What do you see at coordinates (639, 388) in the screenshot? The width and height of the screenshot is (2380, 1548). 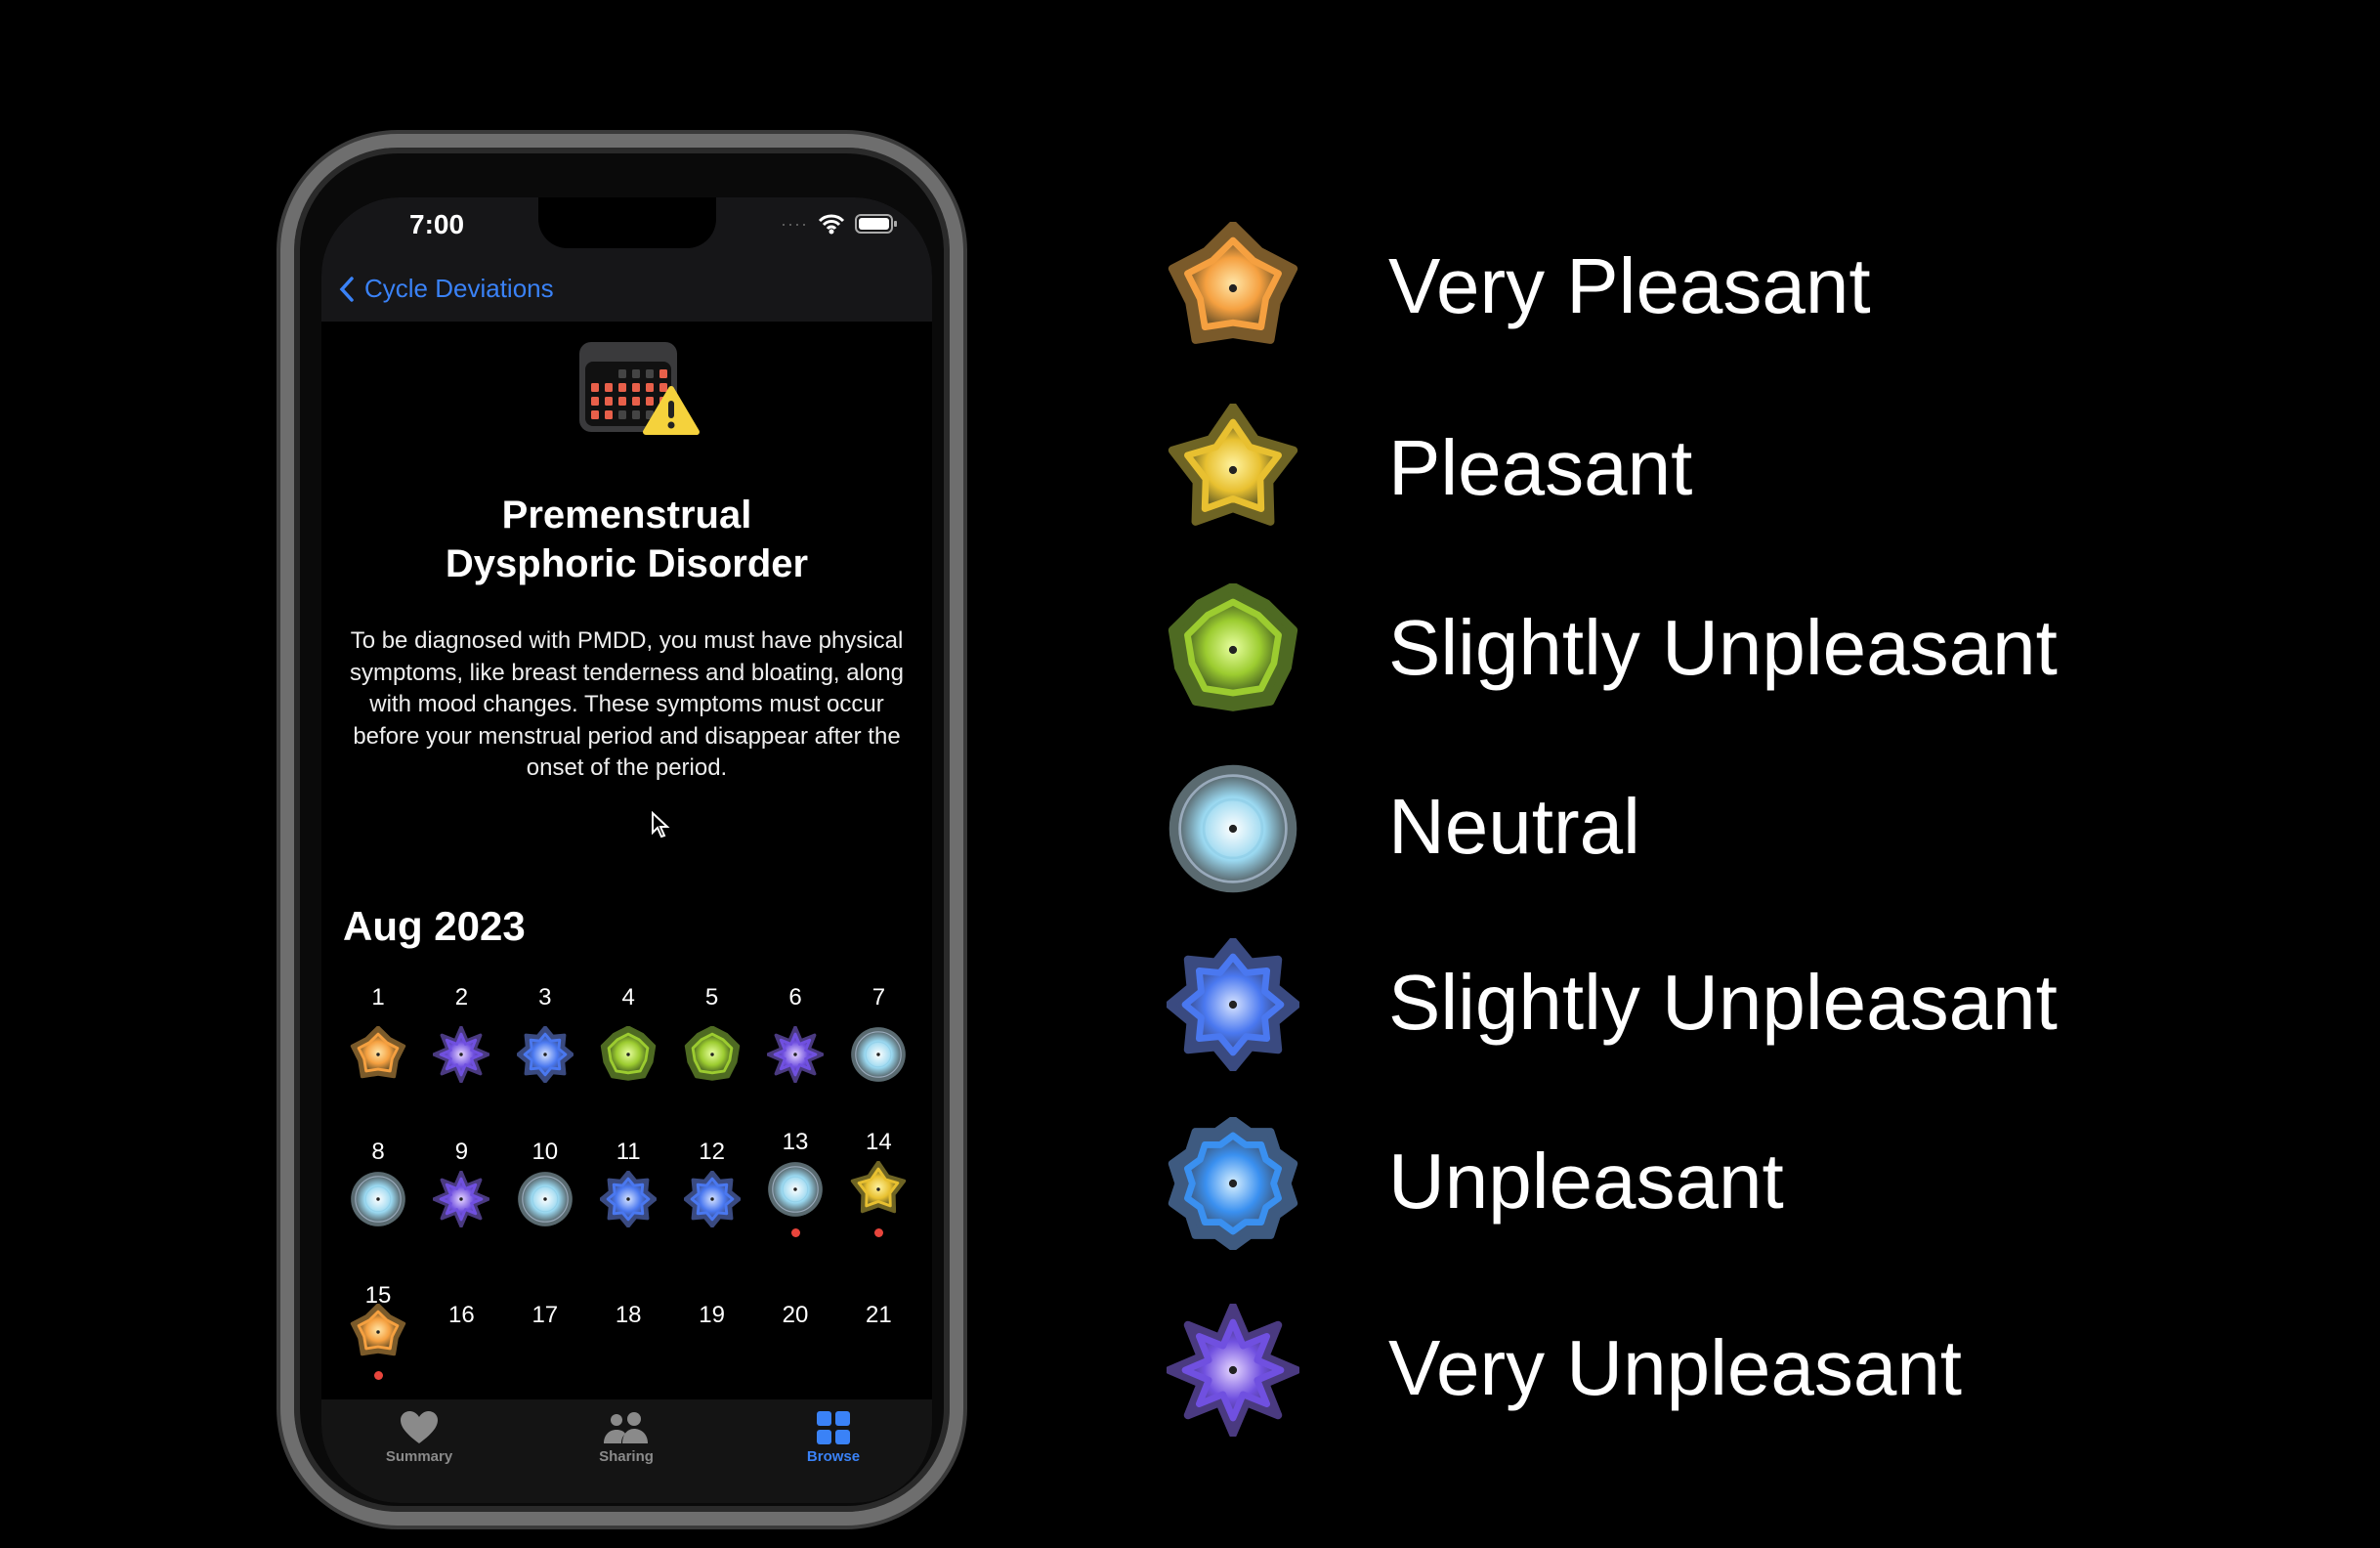 I see `calendar-warning-icon` at bounding box center [639, 388].